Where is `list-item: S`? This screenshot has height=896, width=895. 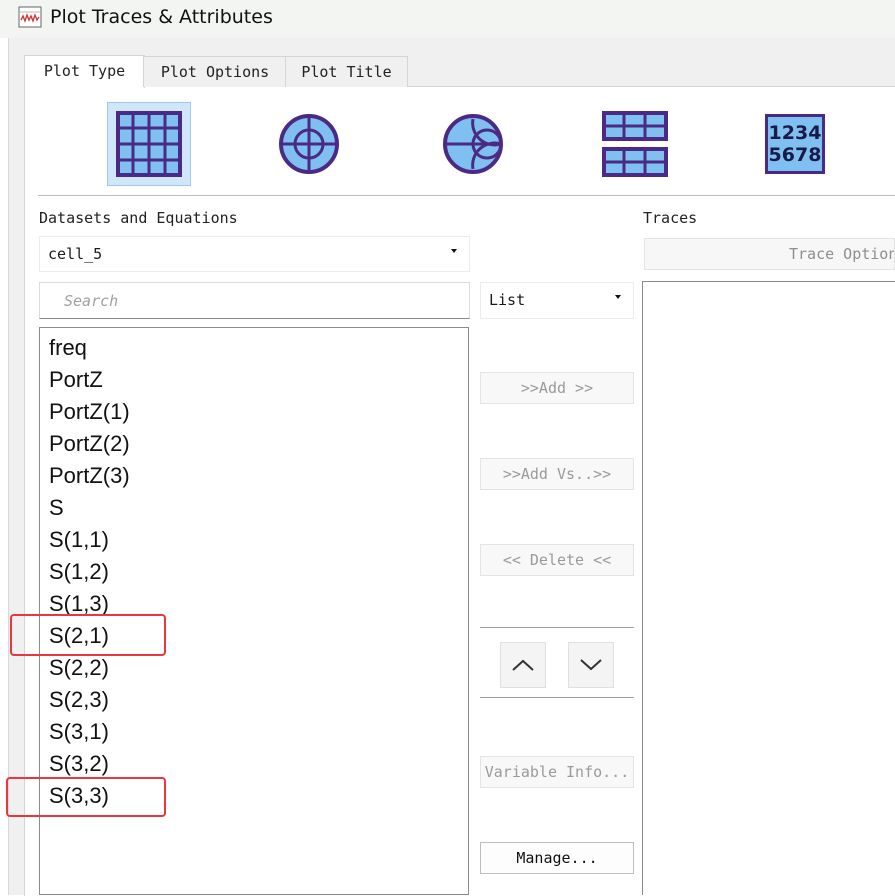
list-item: S is located at coordinates (56, 508).